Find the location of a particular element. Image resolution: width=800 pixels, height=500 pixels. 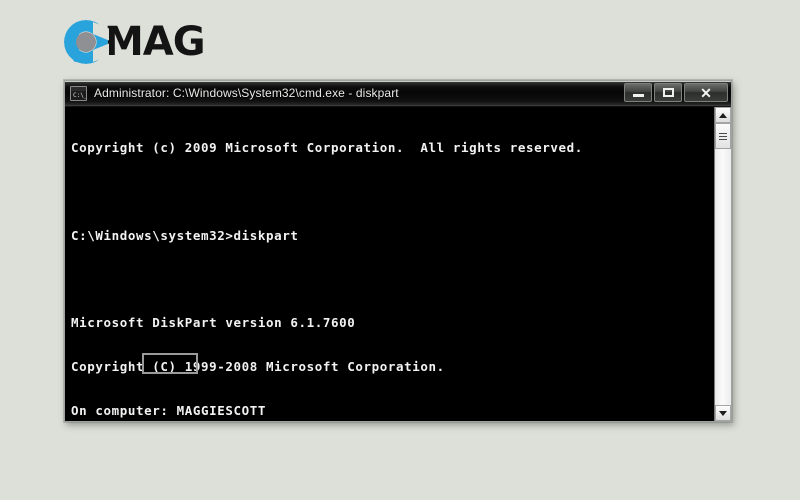

minimize-icon is located at coordinates (638, 95).